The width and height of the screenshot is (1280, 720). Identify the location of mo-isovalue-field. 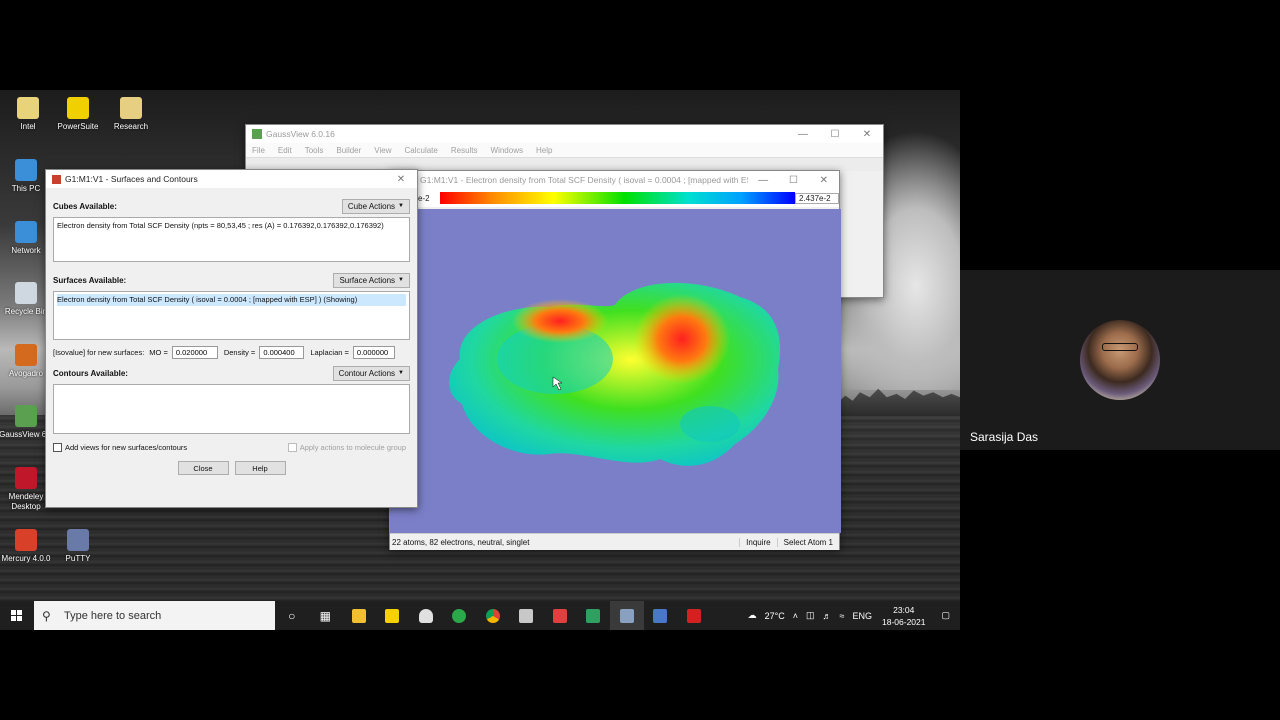
(194, 352).